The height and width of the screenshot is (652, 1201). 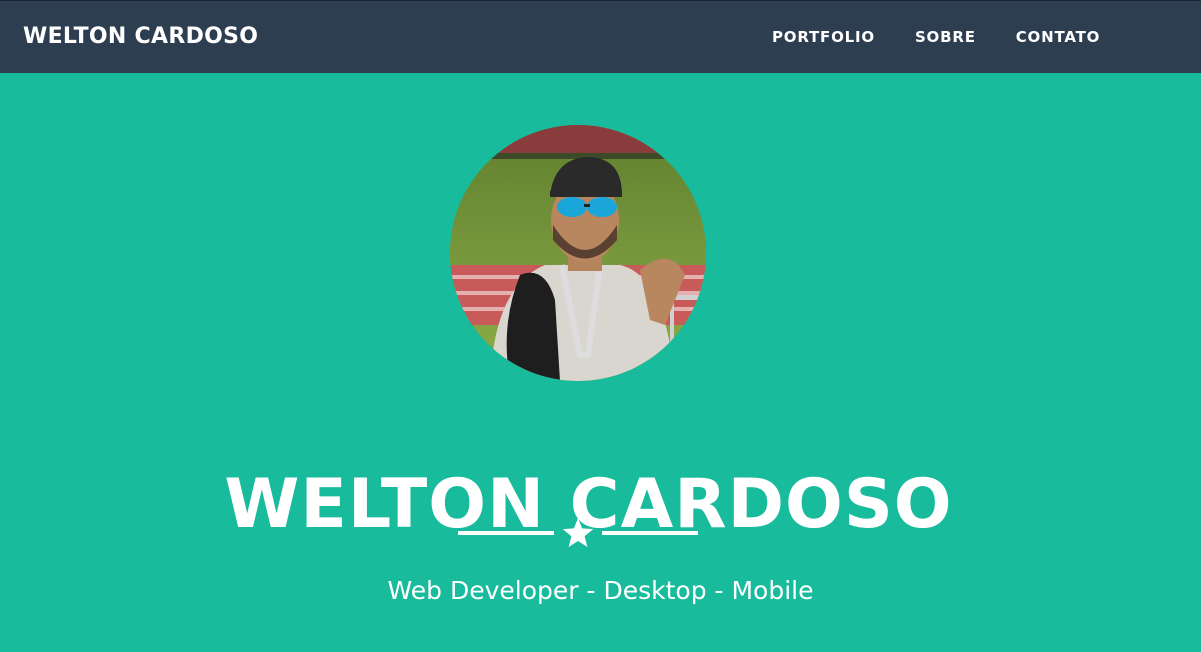 I want to click on brand-link: WELTON CARDOSO, so click(x=140, y=37).